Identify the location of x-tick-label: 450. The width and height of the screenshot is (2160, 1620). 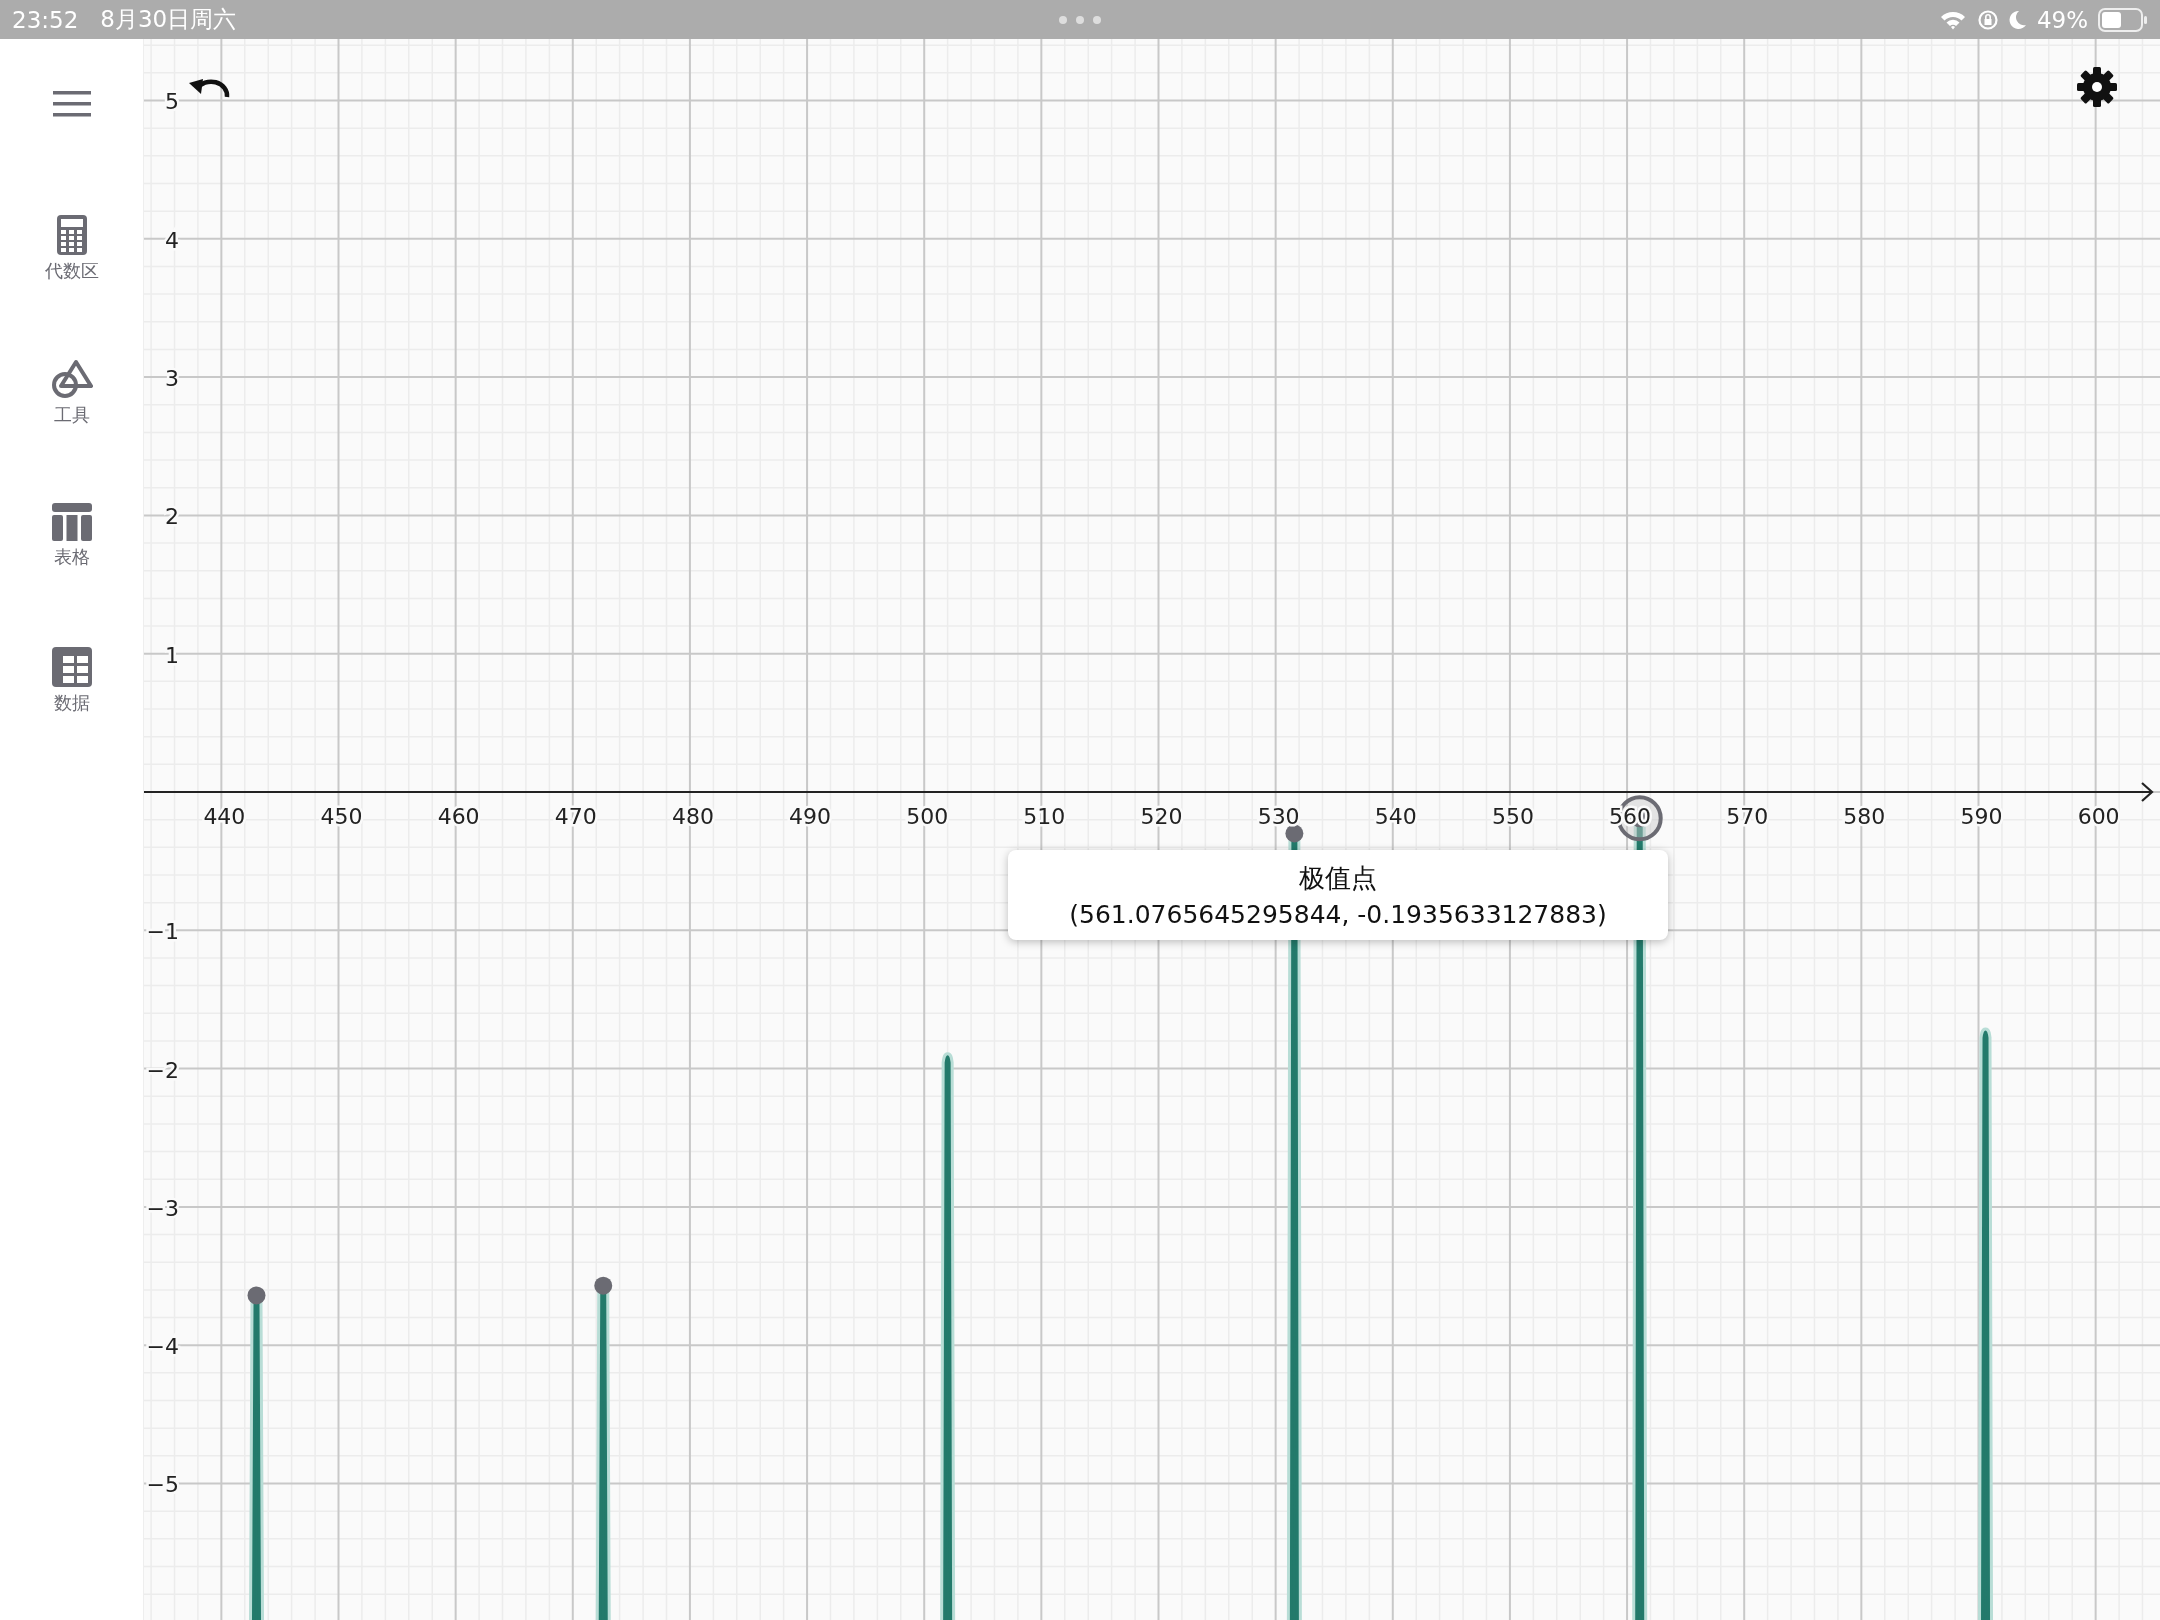
(341, 816).